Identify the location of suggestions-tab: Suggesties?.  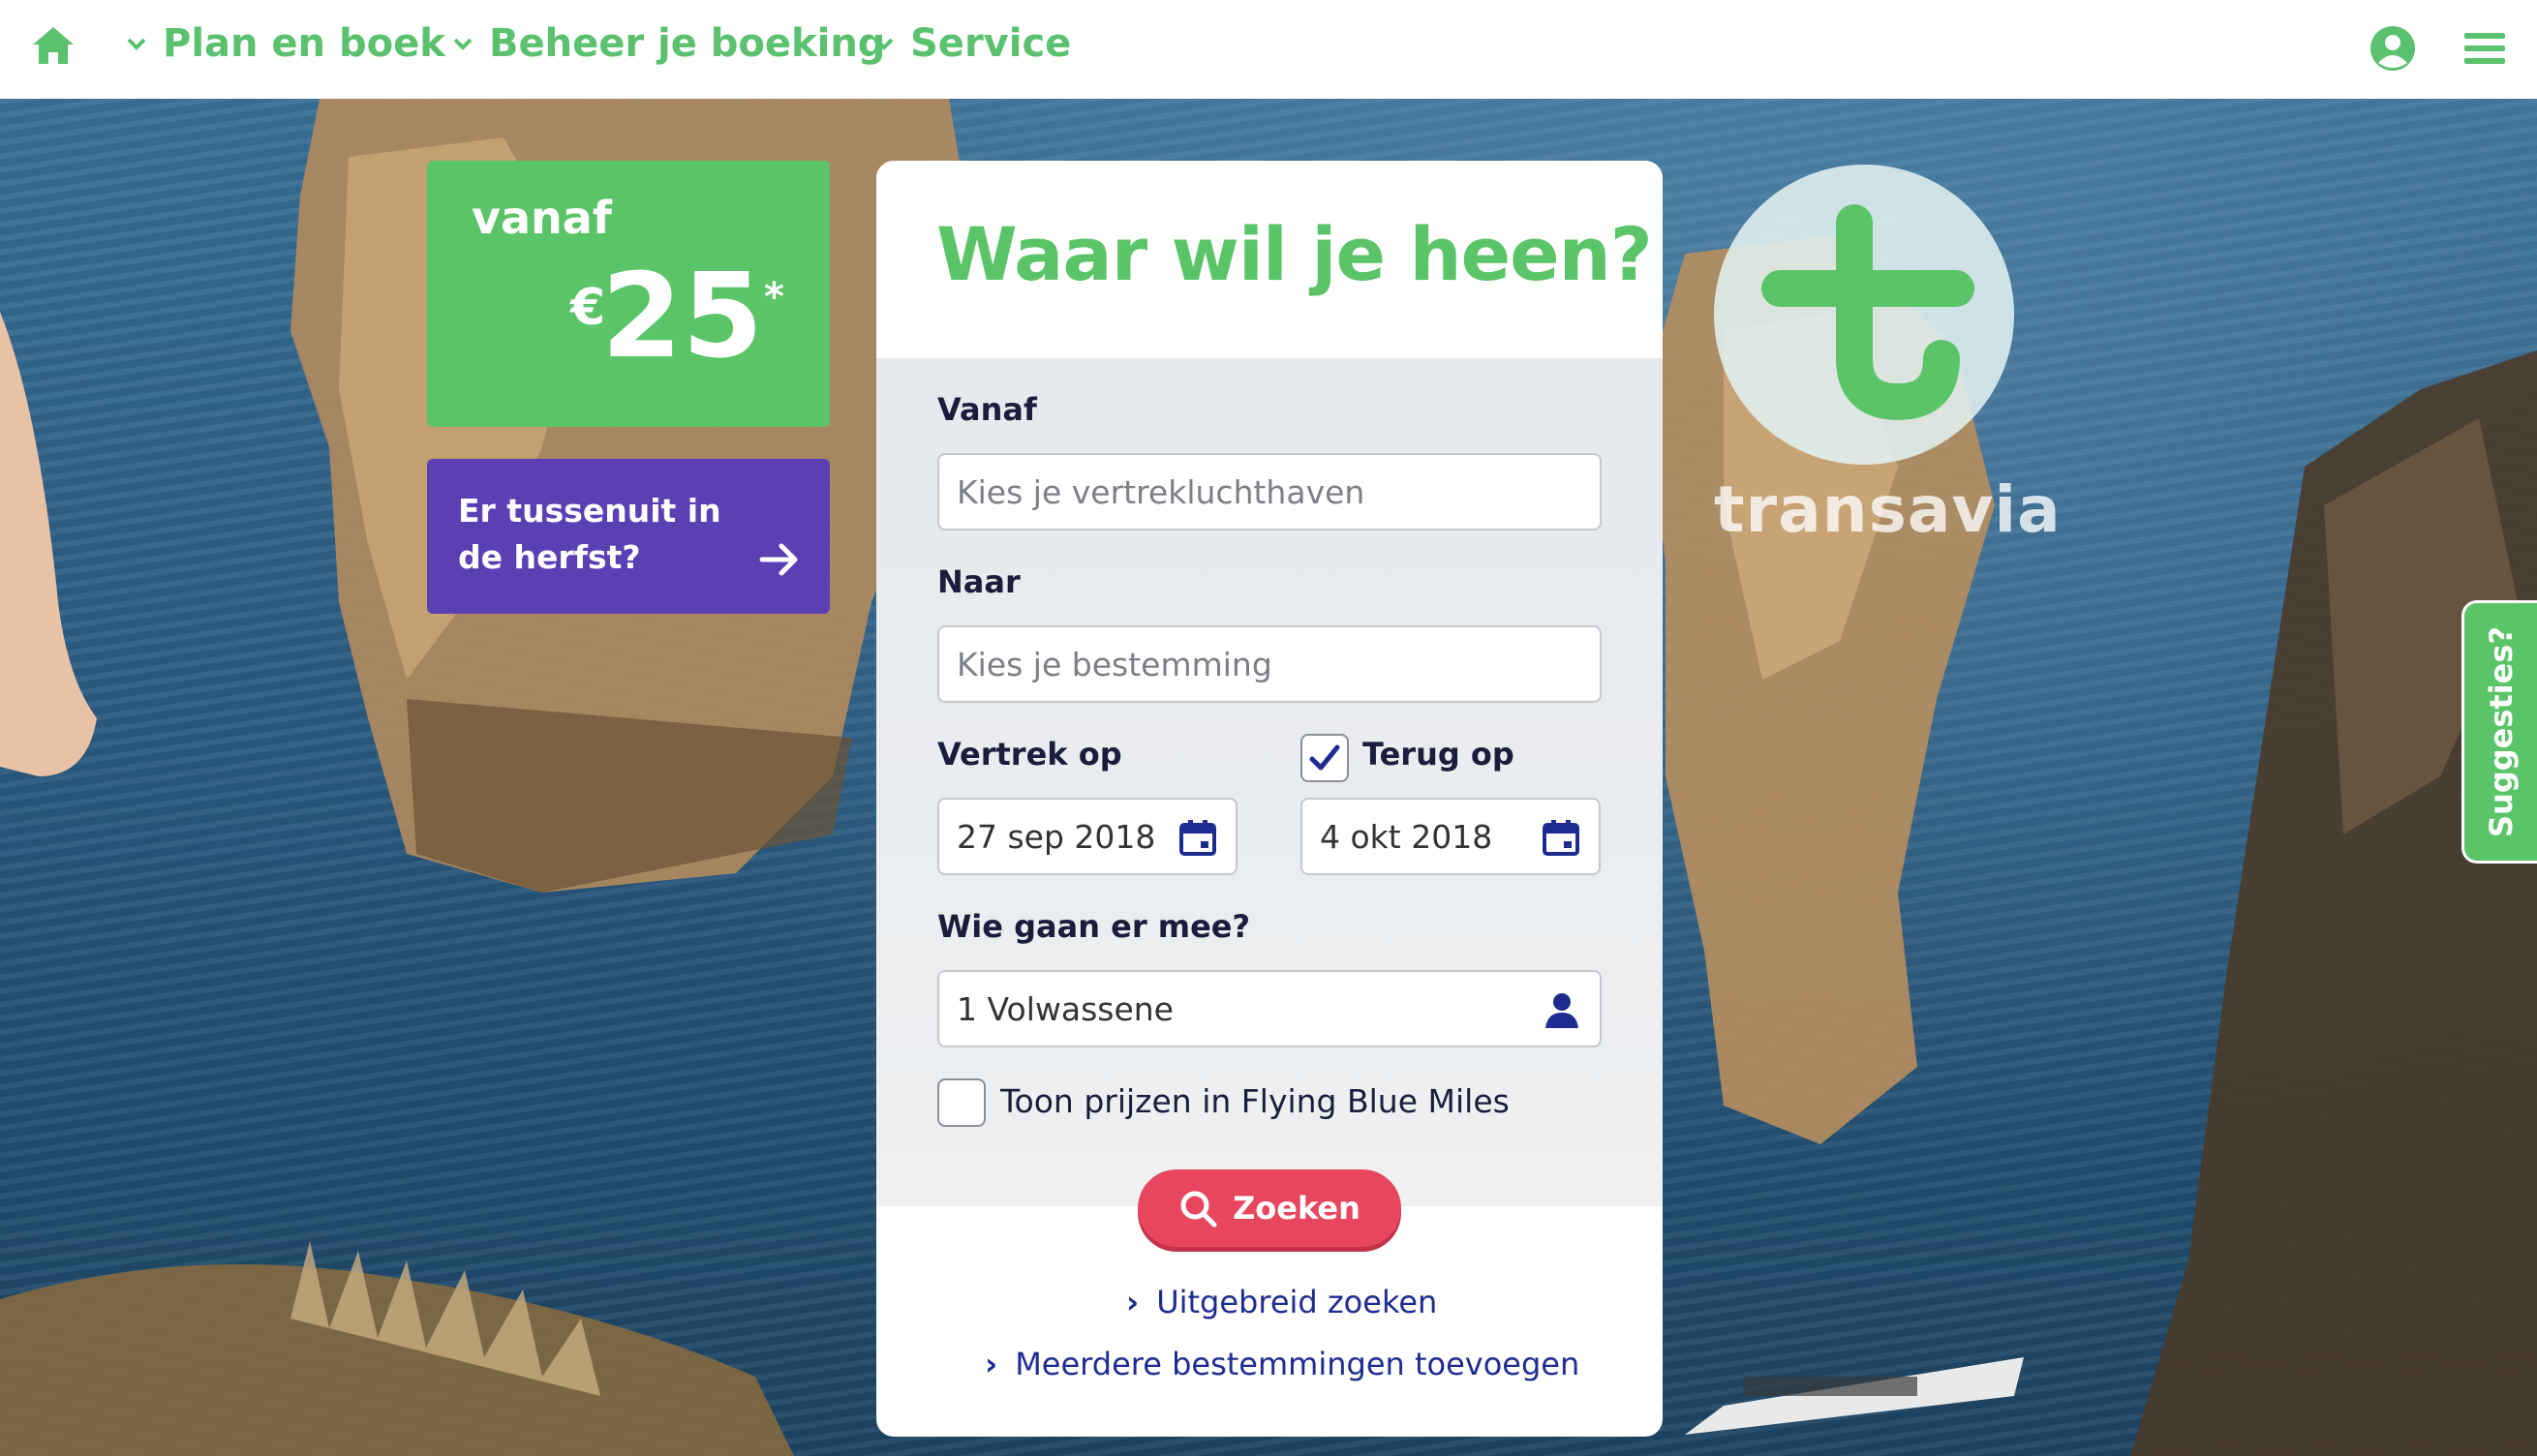
(2499, 732).